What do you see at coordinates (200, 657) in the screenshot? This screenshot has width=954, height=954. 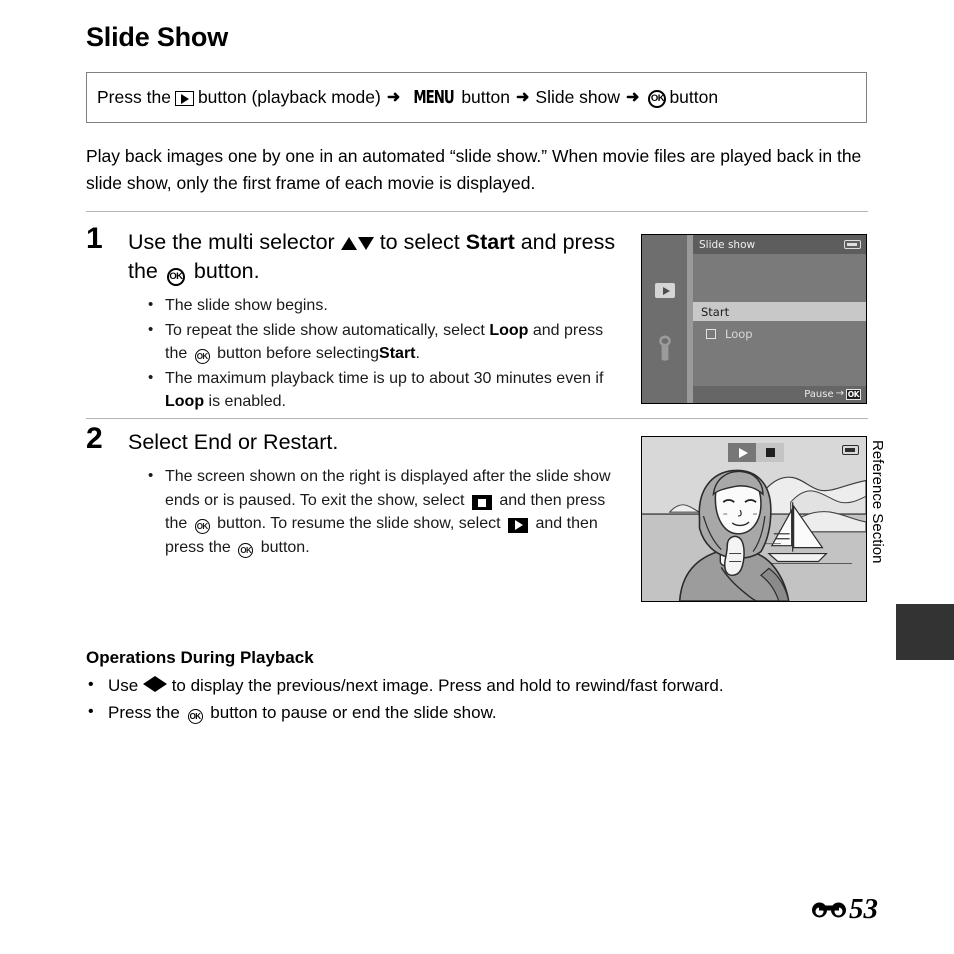 I see `operations-section-title: Operations During Playback` at bounding box center [200, 657].